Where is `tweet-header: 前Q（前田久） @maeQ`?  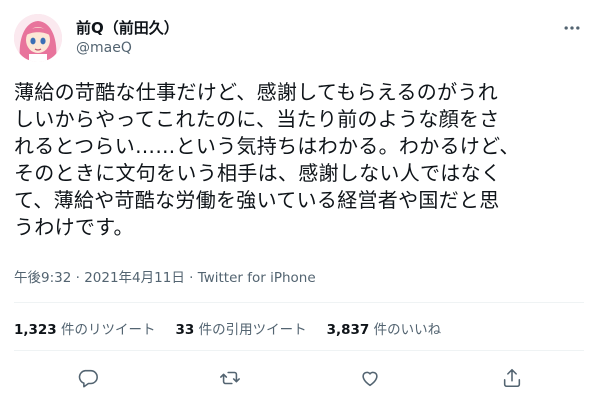 tweet-header: 前Q（前田久） @maeQ is located at coordinates (299, 36).